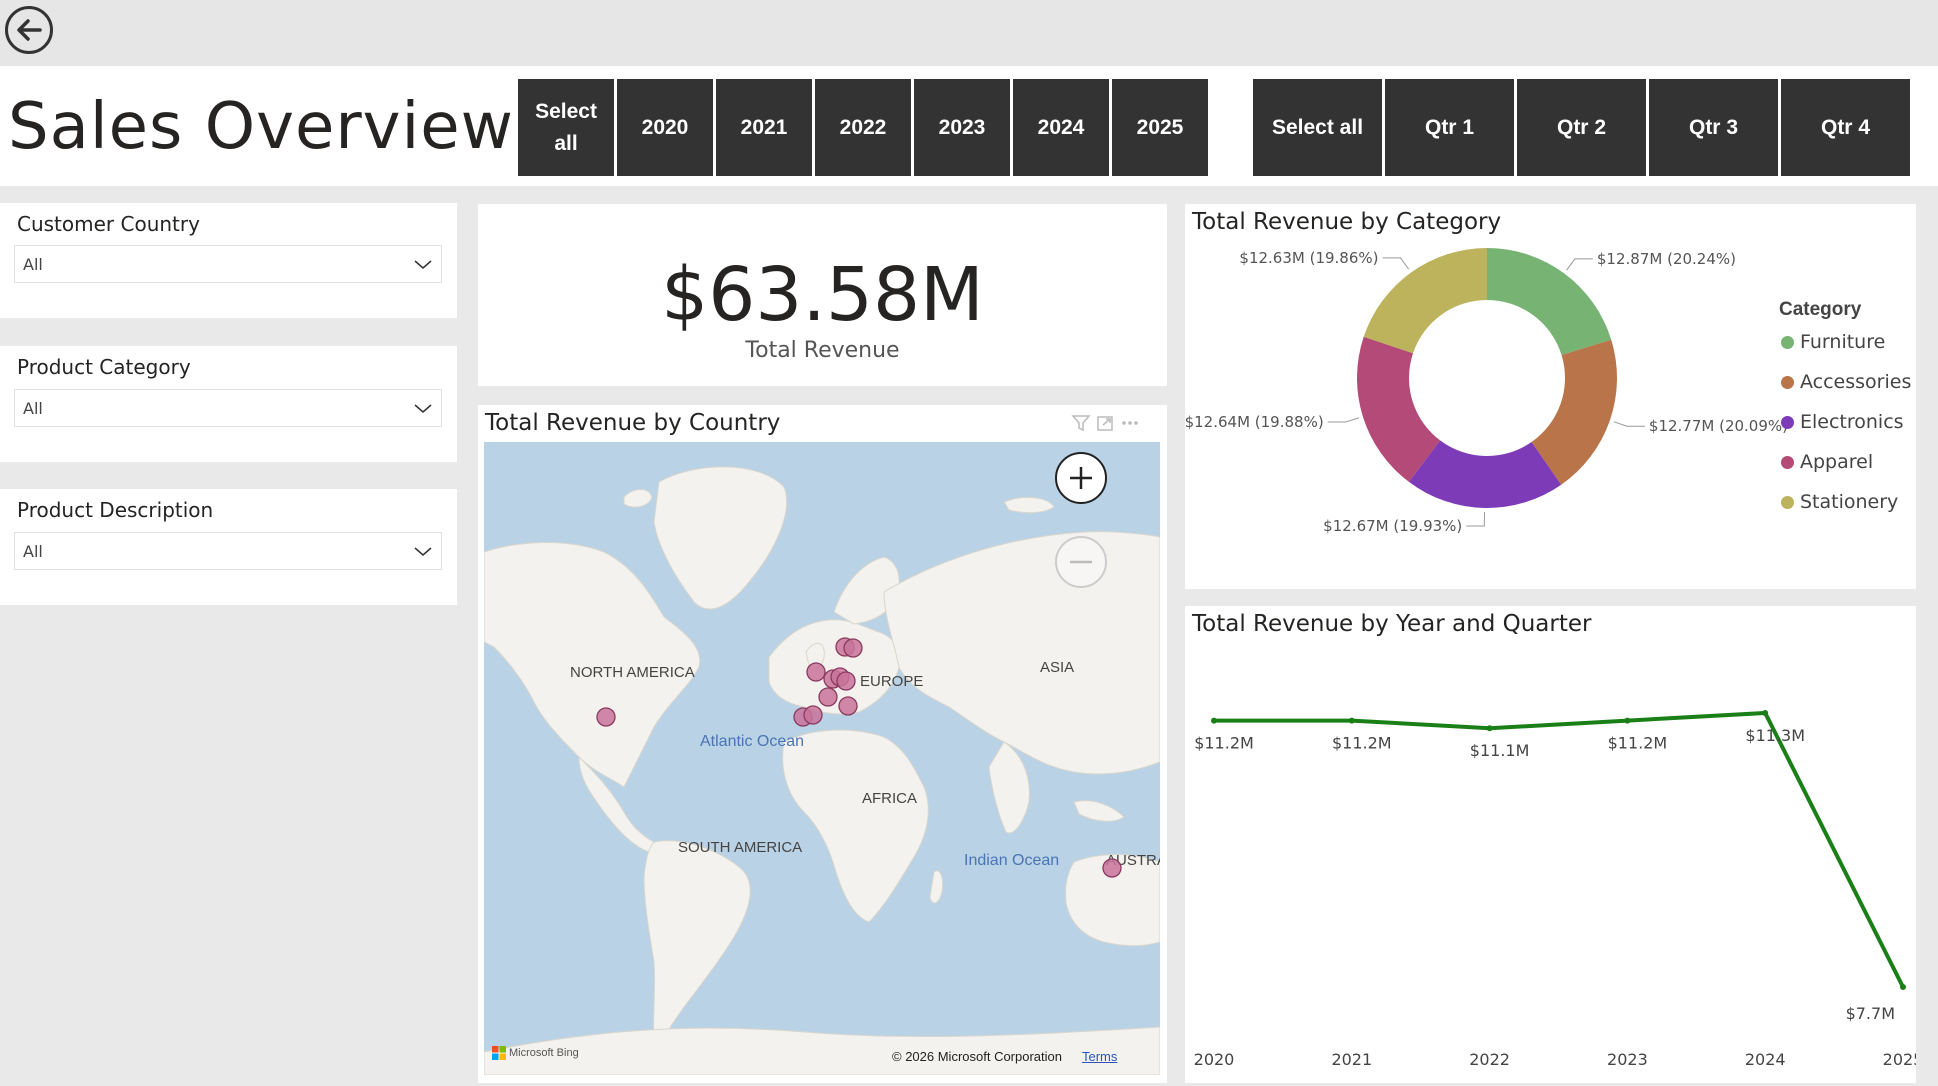 This screenshot has height=1086, width=1938. I want to click on quarter-select-all-button: Select all, so click(1317, 127).